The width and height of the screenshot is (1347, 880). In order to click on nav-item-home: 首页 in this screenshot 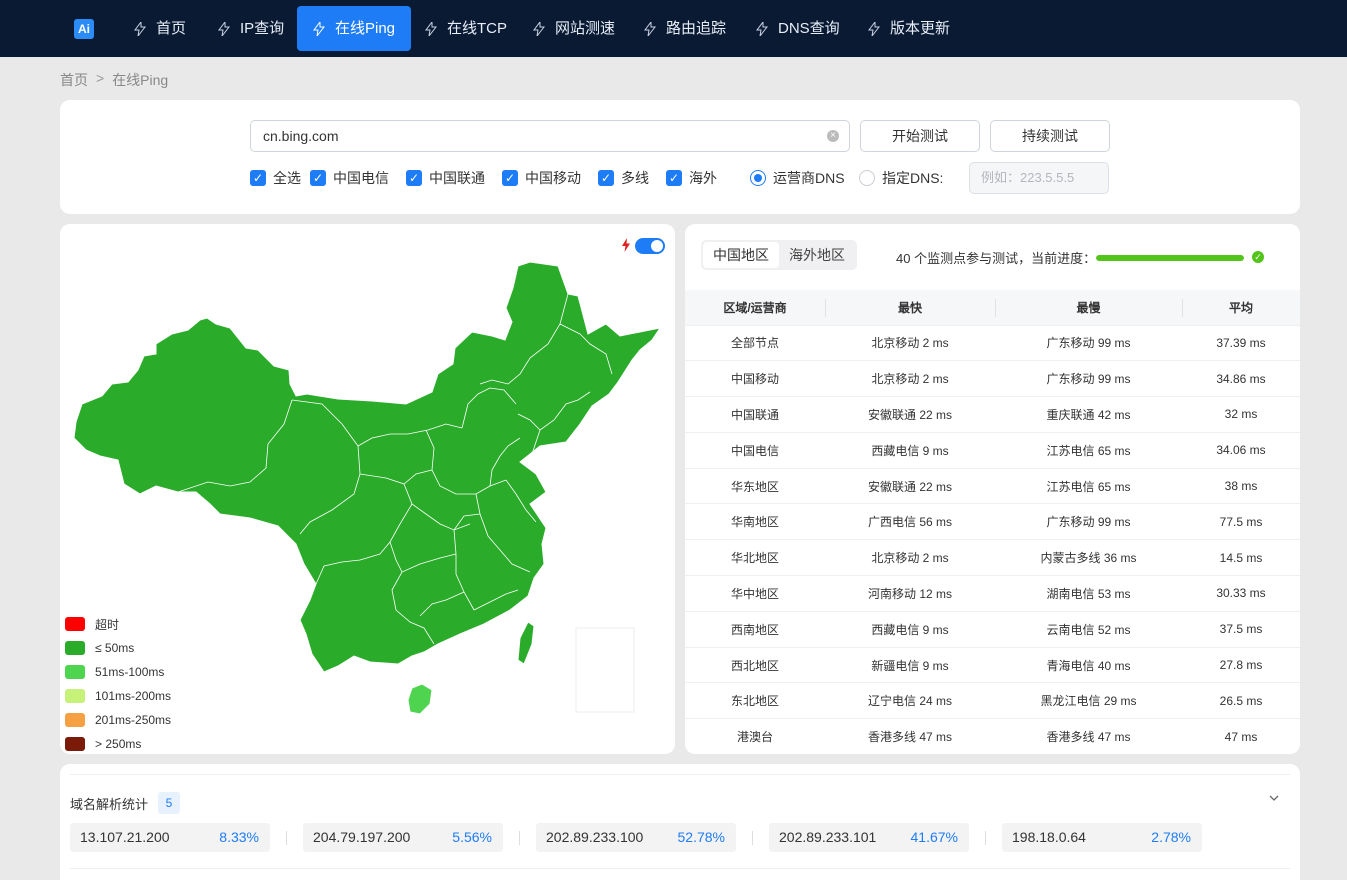, I will do `click(160, 28)`.